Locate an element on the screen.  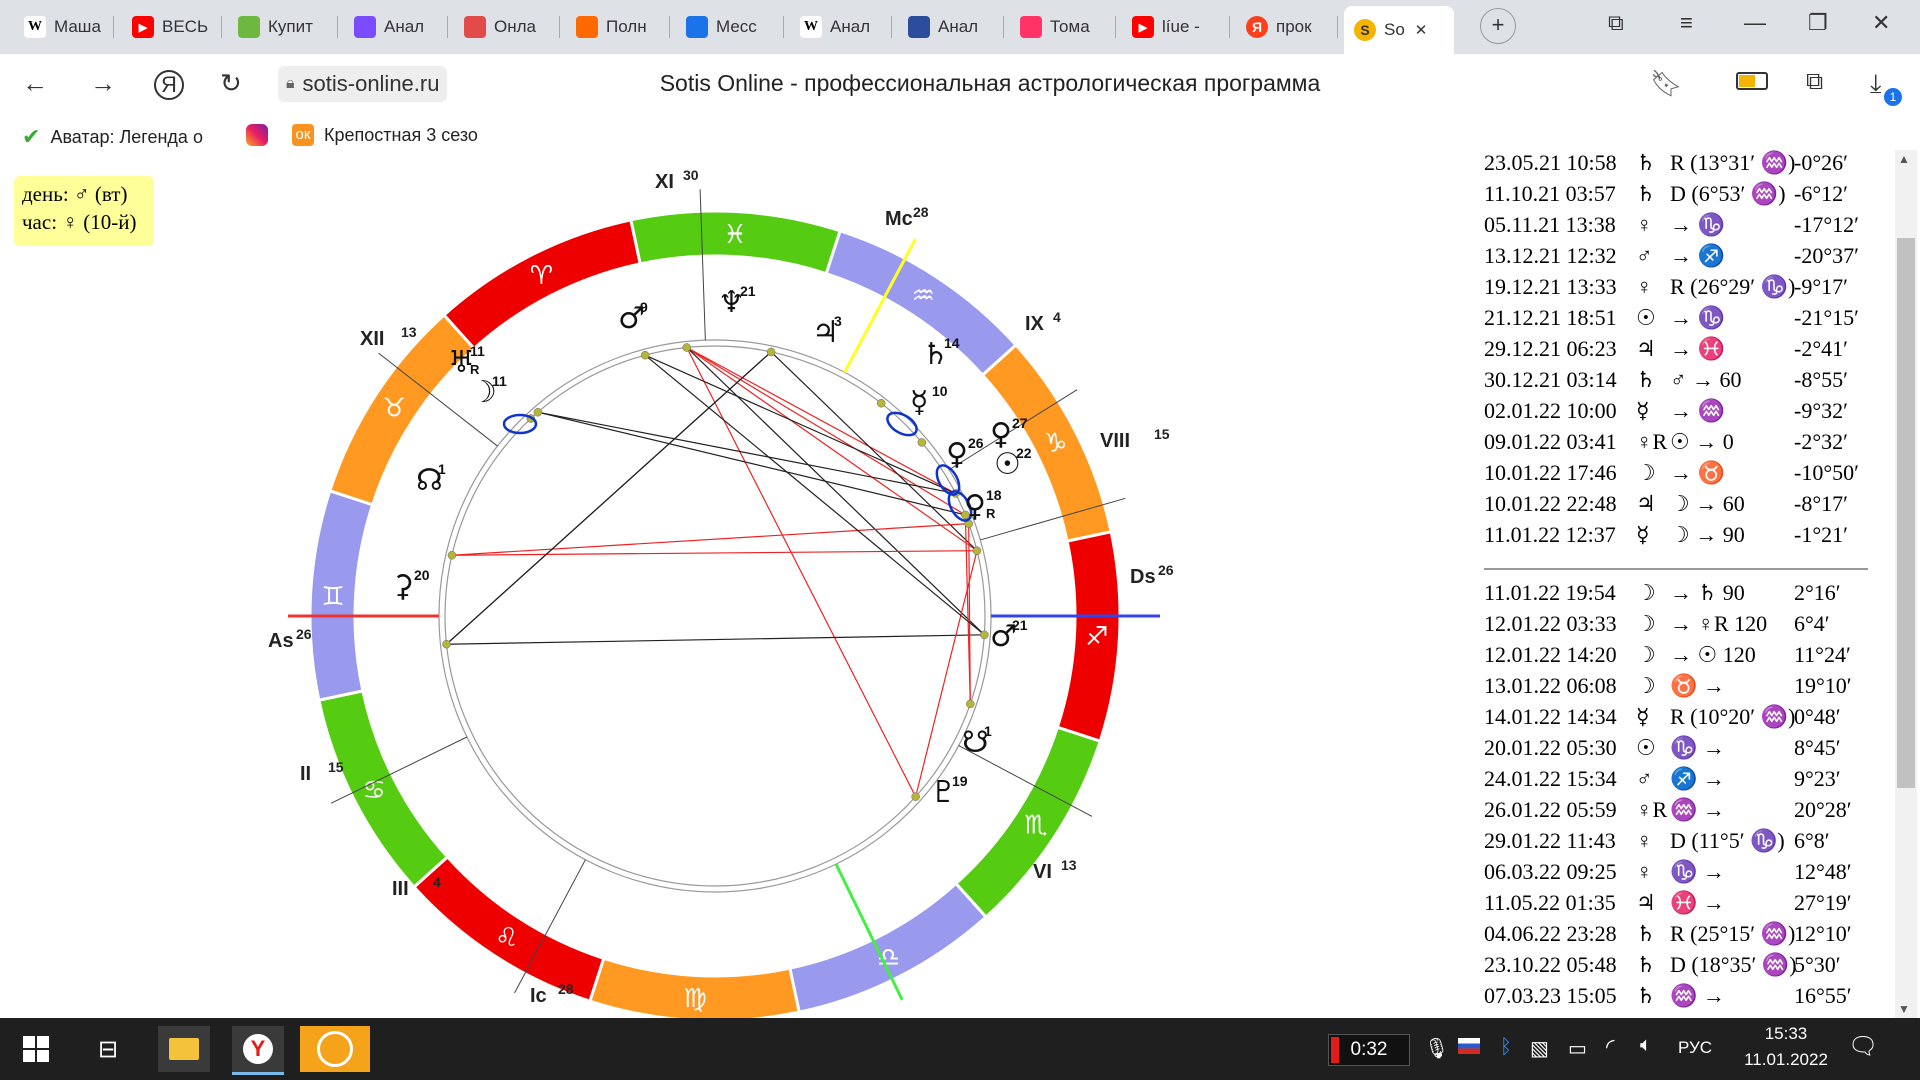
browser-tab: W Маша is located at coordinates (64, 27).